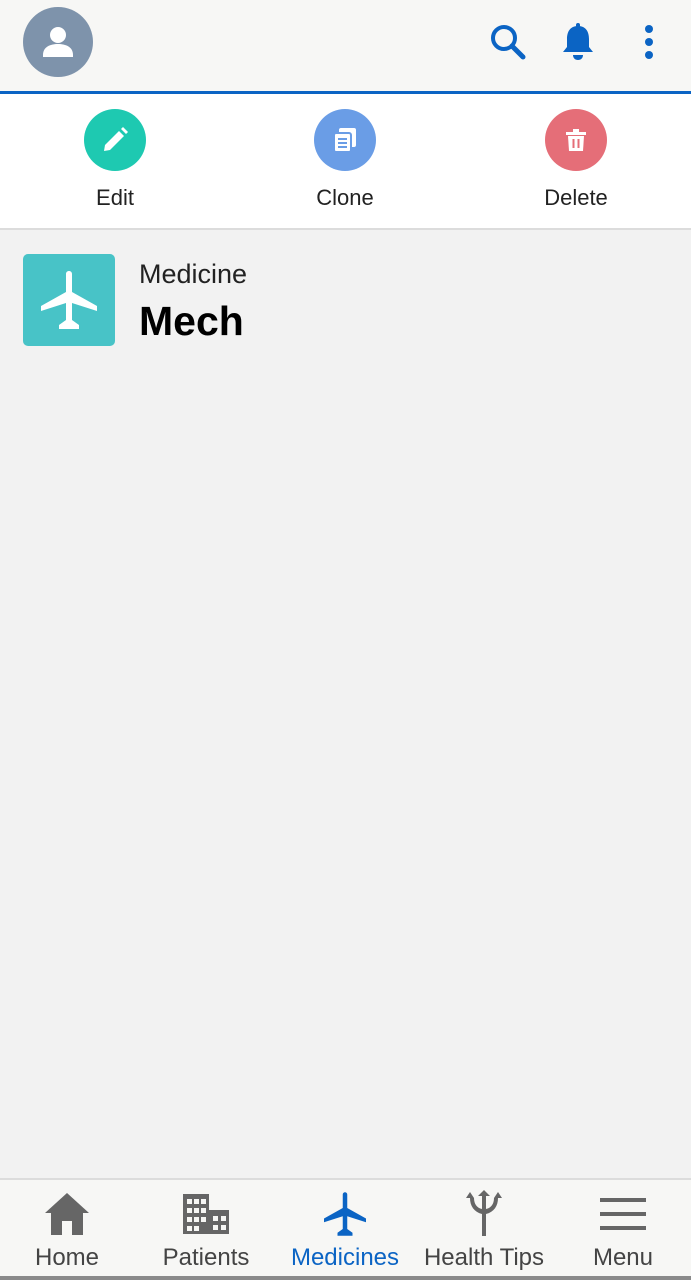 Image resolution: width=691 pixels, height=1280 pixels. I want to click on nav-item-patients: Patients, so click(206, 1229).